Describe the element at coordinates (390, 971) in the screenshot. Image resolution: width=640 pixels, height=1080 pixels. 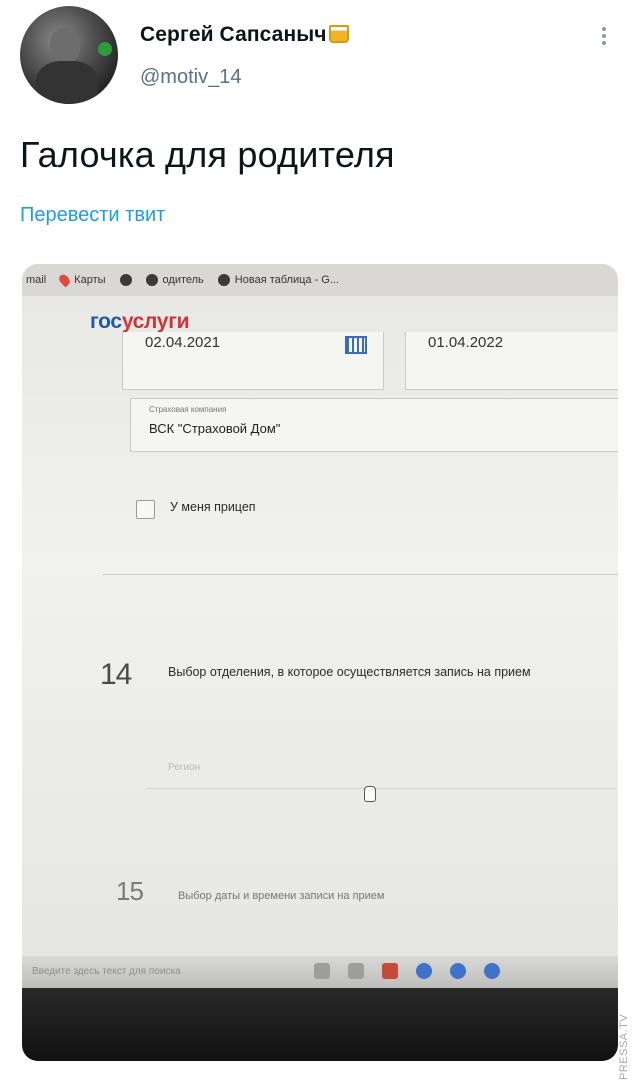
I see `office-icon` at that location.